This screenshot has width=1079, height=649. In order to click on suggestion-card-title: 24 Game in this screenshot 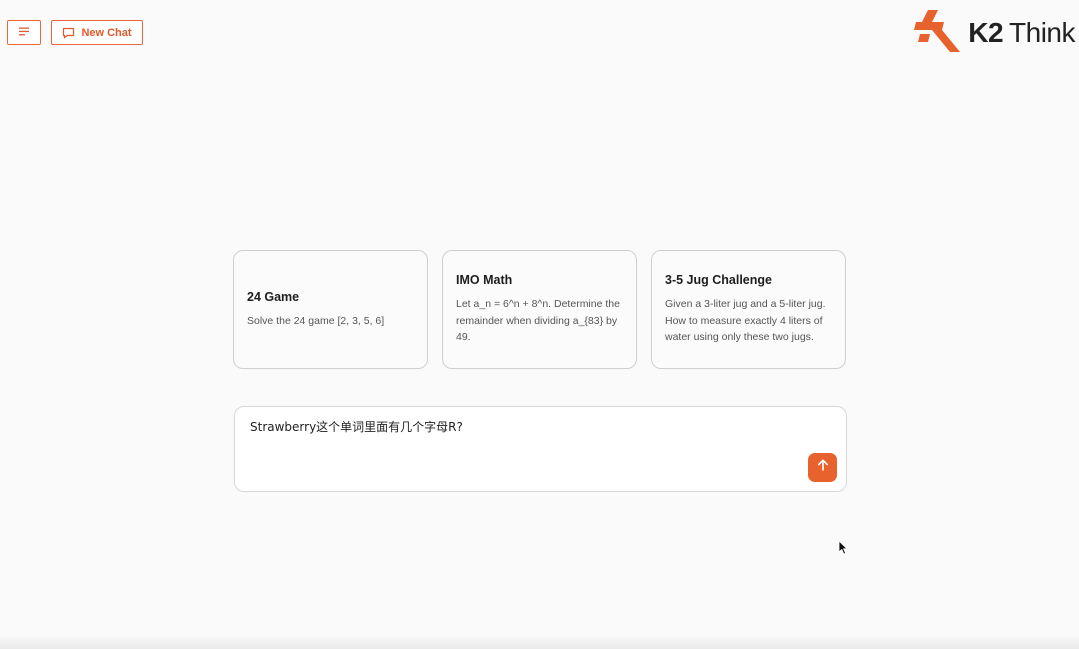, I will do `click(273, 296)`.